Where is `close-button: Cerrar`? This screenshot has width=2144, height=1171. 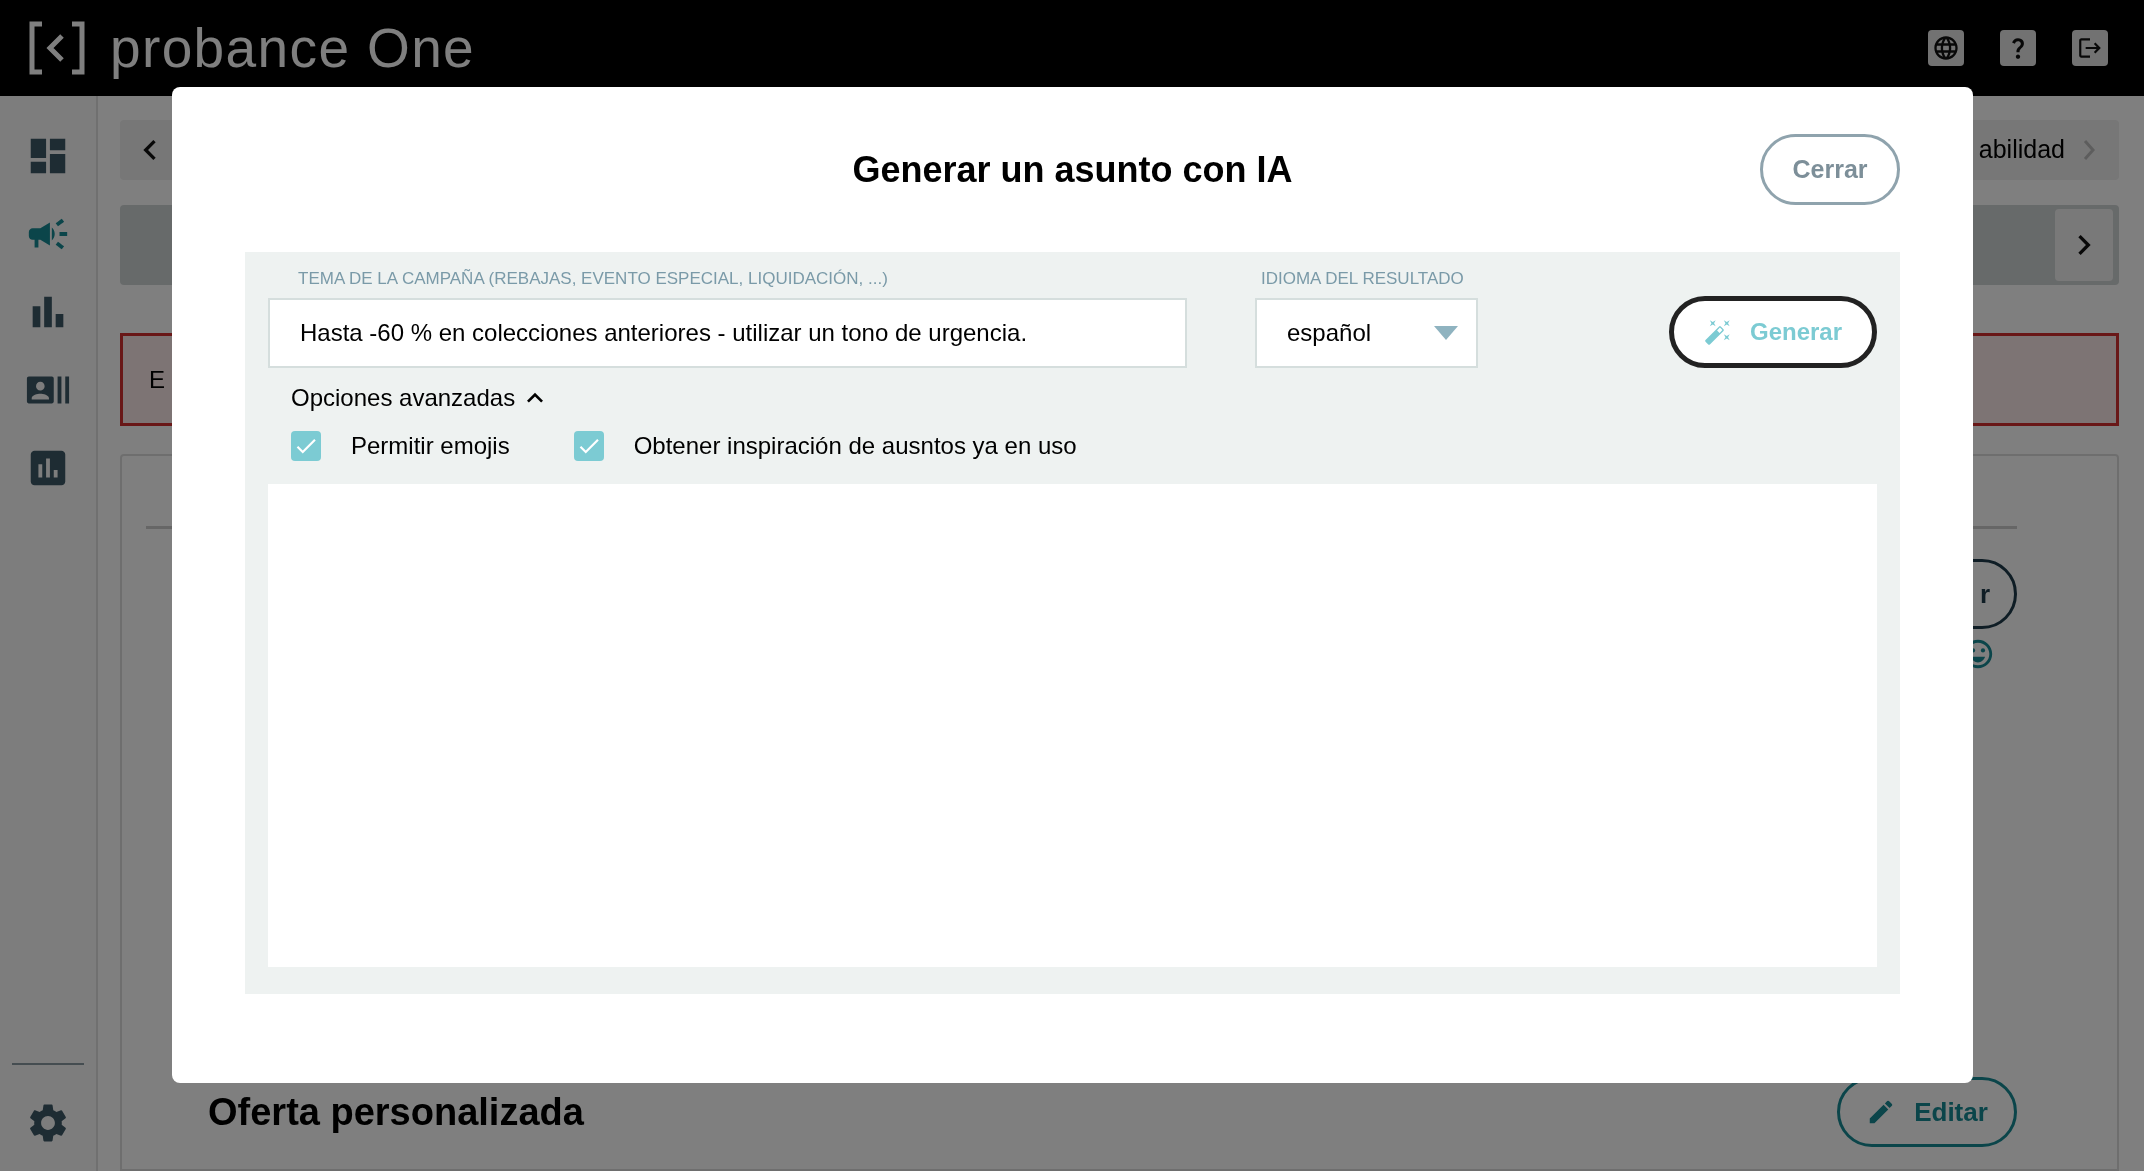
close-button: Cerrar is located at coordinates (1830, 169).